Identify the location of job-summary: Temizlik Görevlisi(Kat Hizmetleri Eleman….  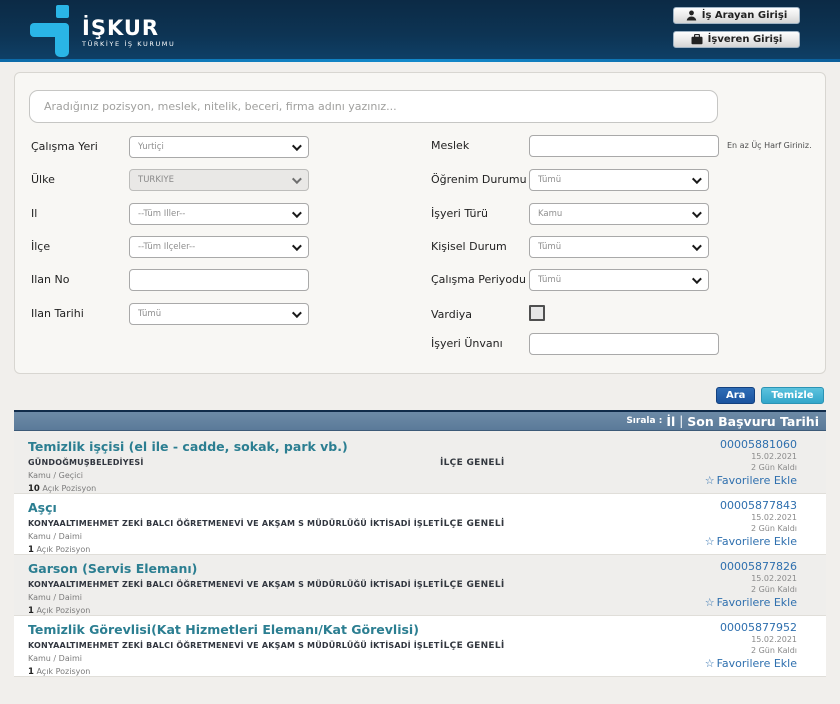
(227, 646).